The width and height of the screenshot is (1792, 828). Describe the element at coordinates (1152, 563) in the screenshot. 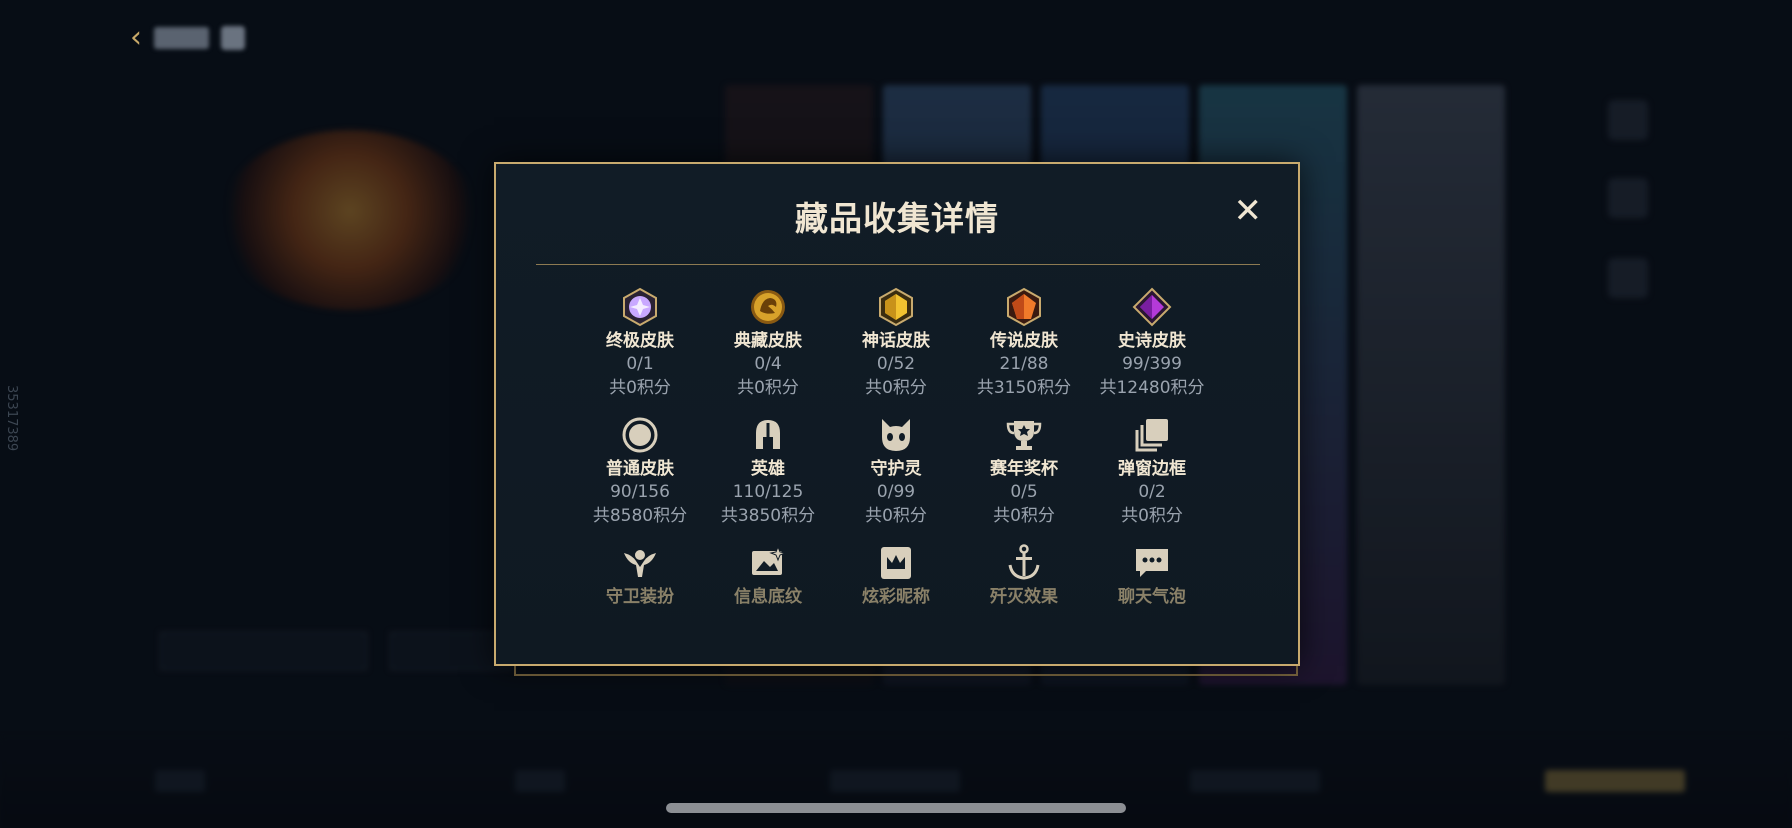

I see `chat-bubble-icon` at that location.